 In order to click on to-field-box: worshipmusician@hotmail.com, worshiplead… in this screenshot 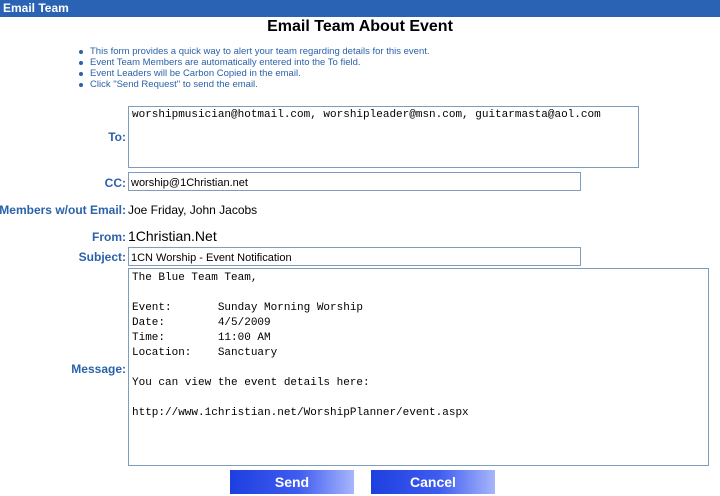, I will do `click(383, 137)`.